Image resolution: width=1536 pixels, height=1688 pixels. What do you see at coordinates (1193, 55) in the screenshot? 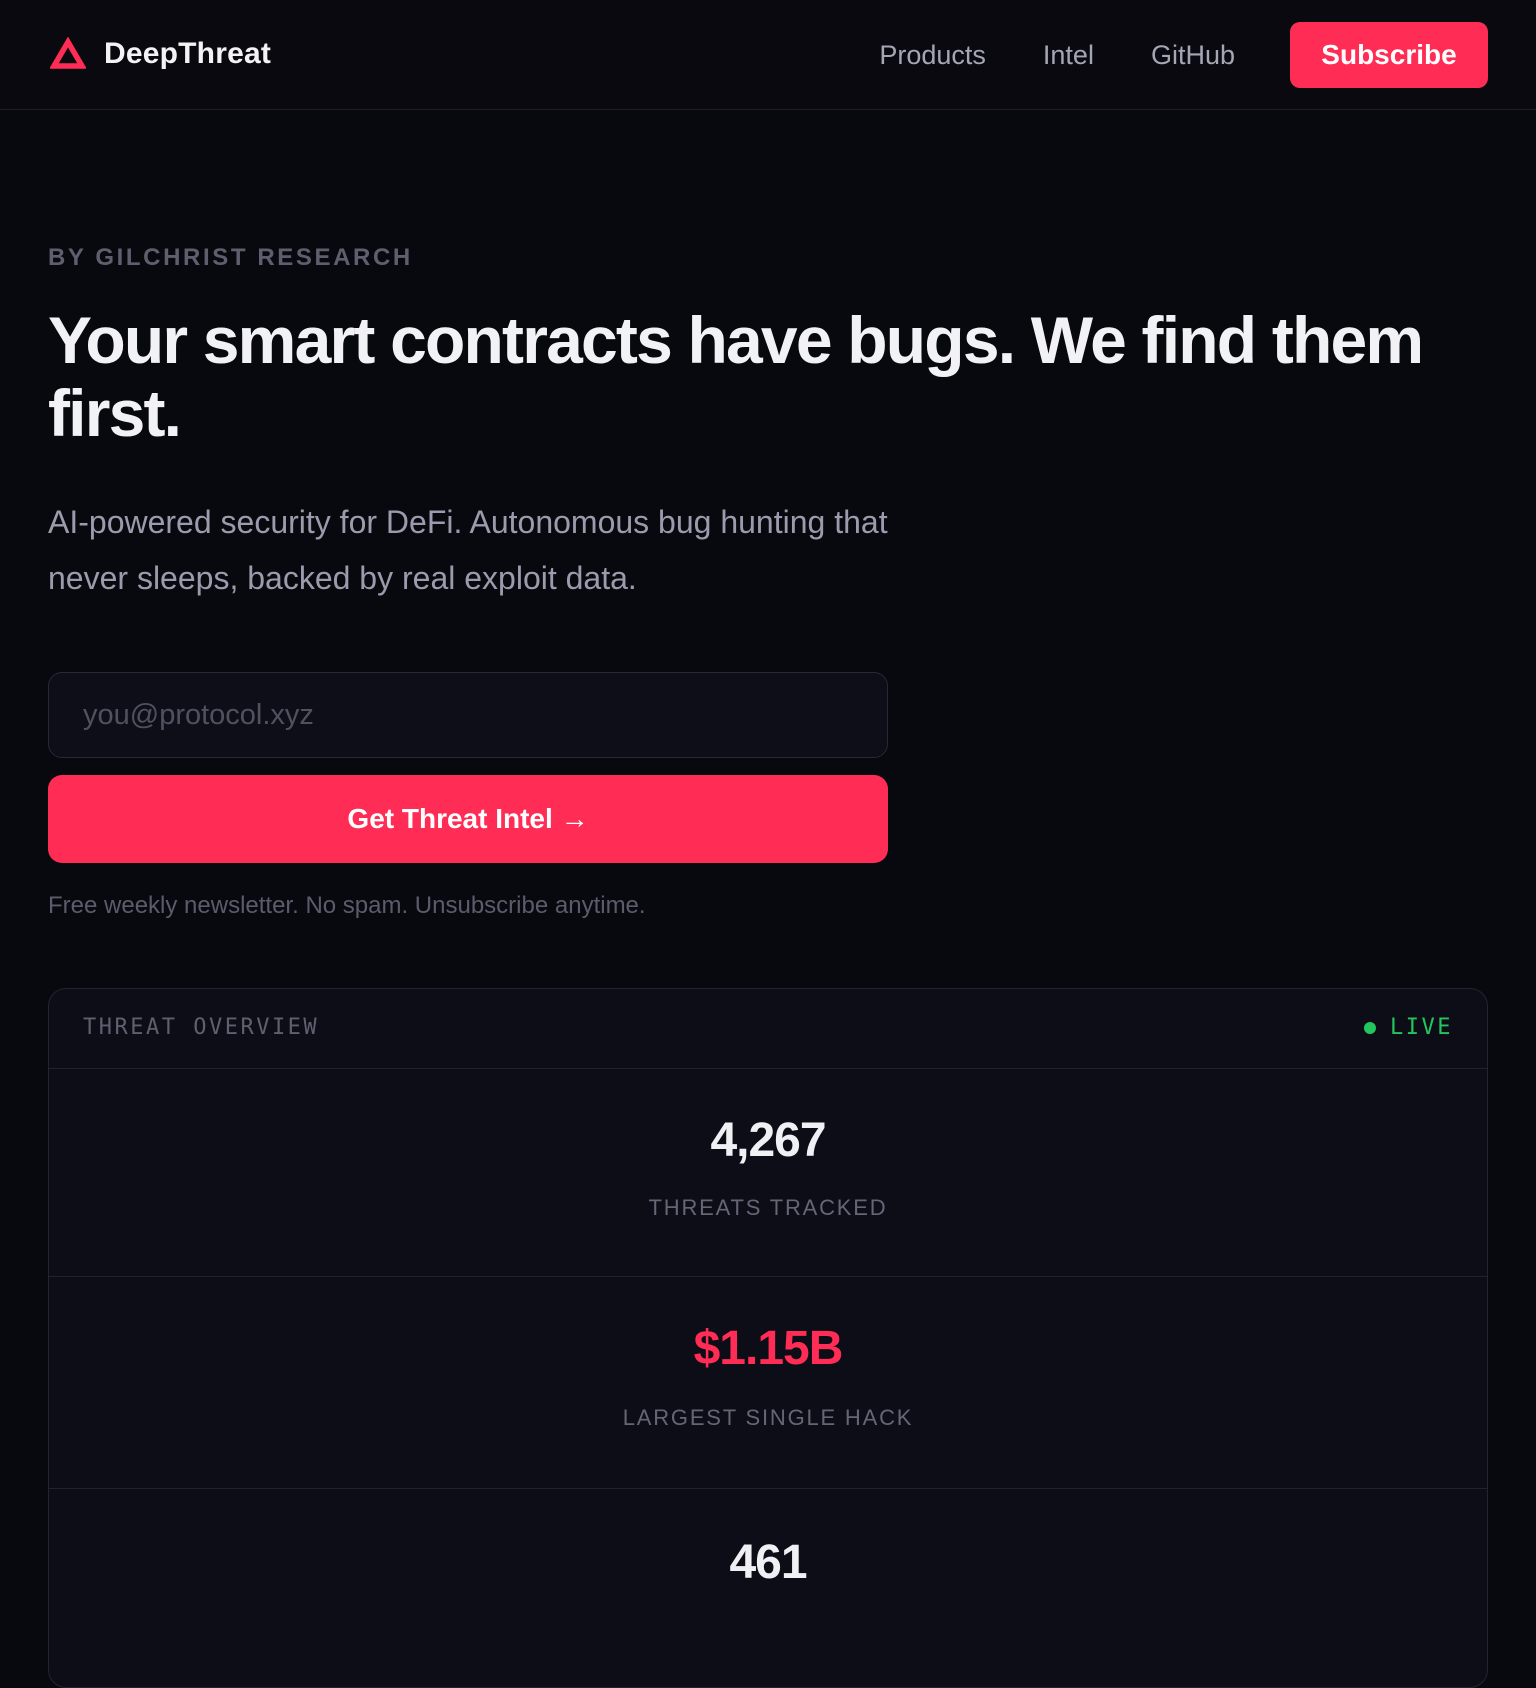
I see `nav-link-github: GitHub` at bounding box center [1193, 55].